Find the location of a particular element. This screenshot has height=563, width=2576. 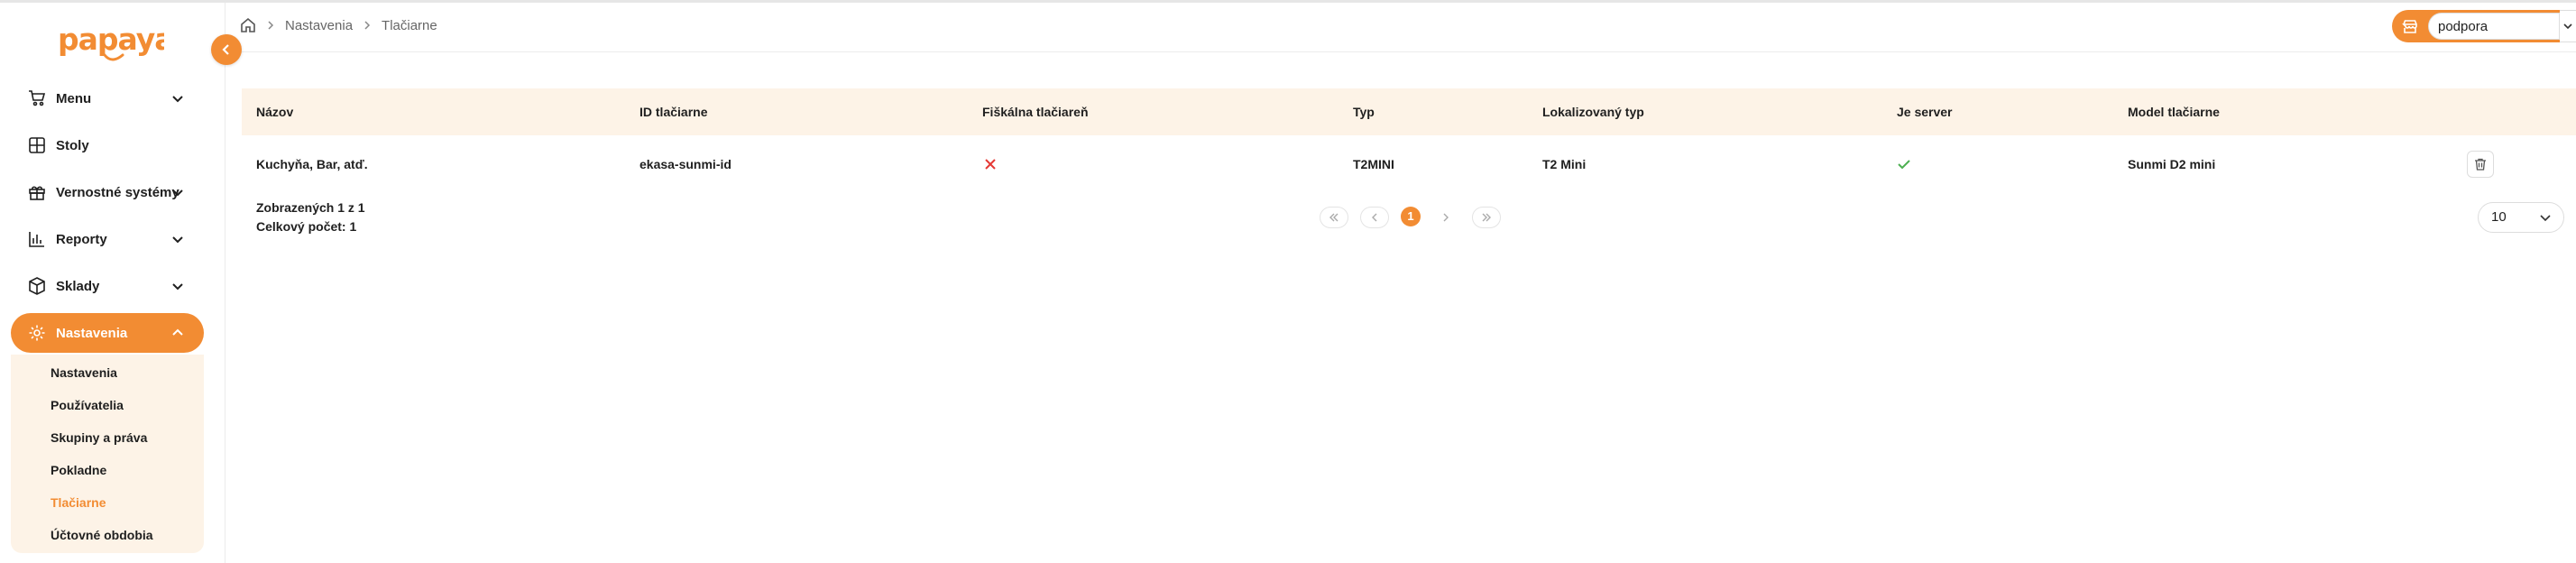

column-header-model-tlaciarne: Model tlačiarne is located at coordinates (2174, 111).